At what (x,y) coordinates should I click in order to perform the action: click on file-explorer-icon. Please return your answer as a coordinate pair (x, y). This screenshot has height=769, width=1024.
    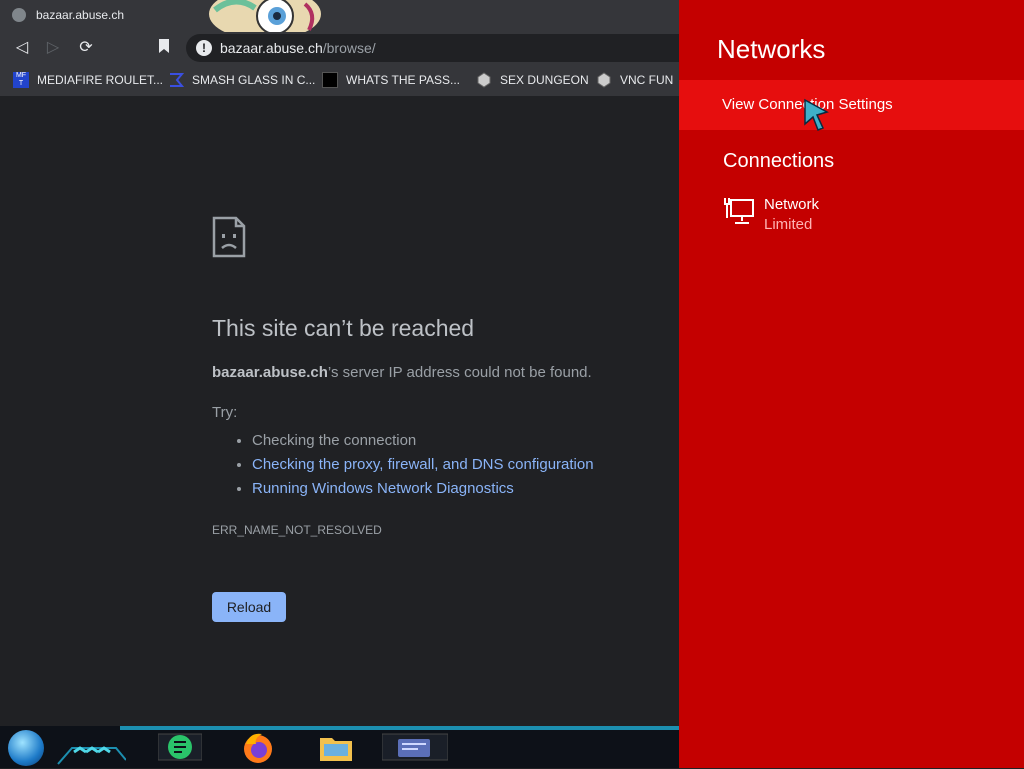
    Looking at the image, I should click on (336, 747).